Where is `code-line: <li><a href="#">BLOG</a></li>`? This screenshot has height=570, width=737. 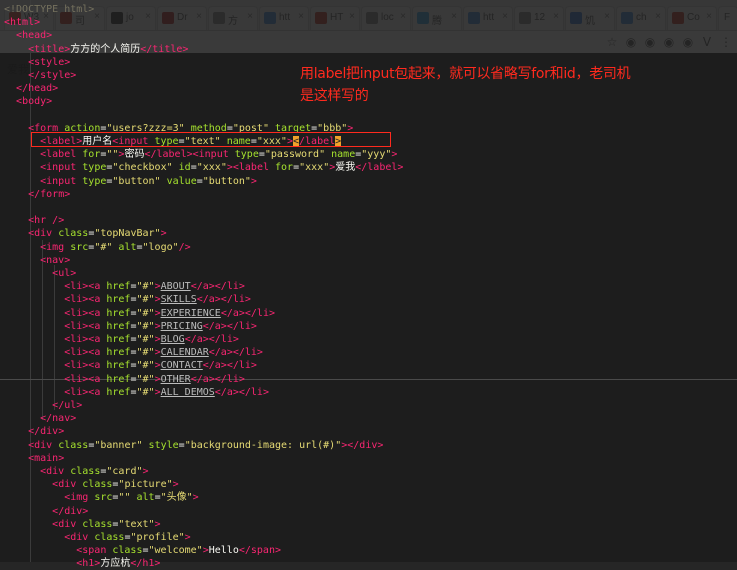 code-line: <li><a href="#">BLOG</a></li> is located at coordinates (121, 339).